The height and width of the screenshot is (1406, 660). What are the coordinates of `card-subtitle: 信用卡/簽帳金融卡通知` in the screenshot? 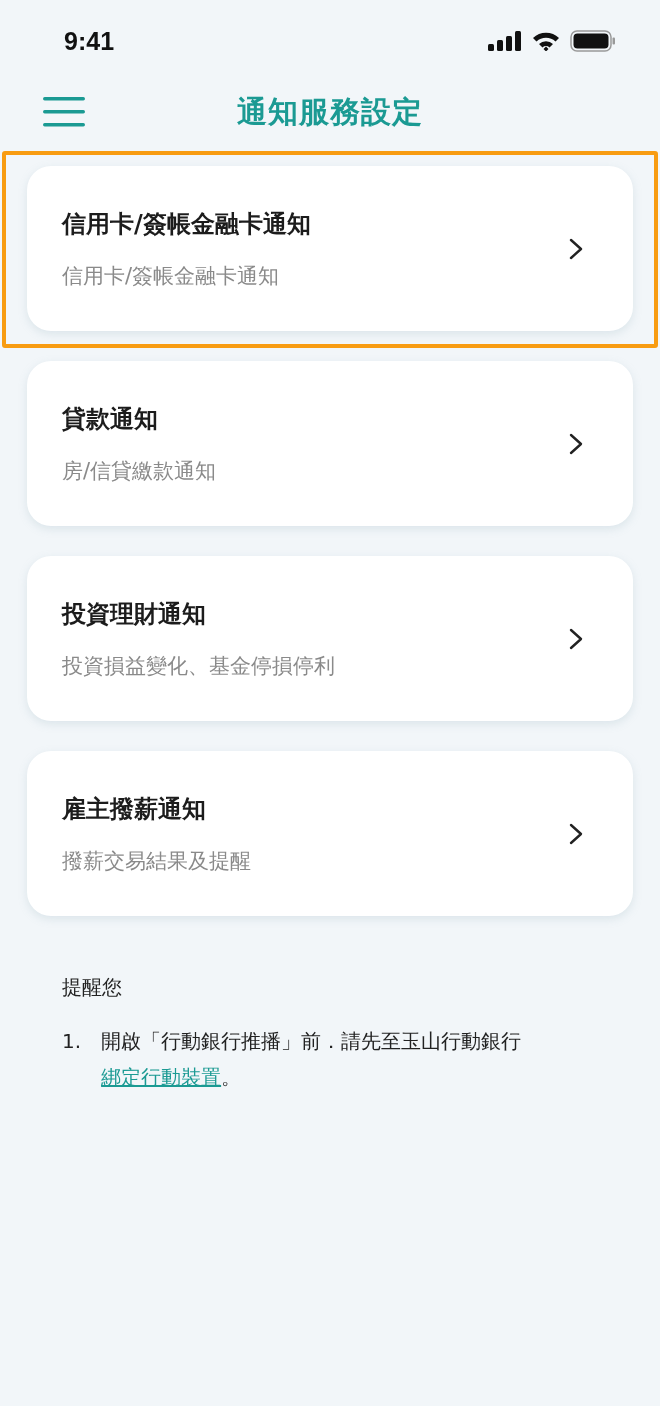 It's located at (171, 276).